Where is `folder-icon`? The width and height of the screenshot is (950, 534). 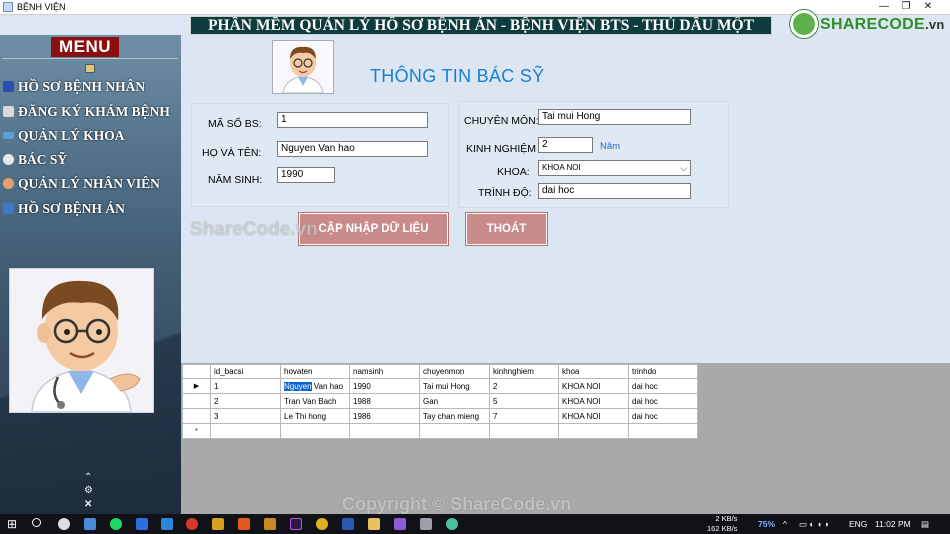
folder-icon is located at coordinates (374, 524).